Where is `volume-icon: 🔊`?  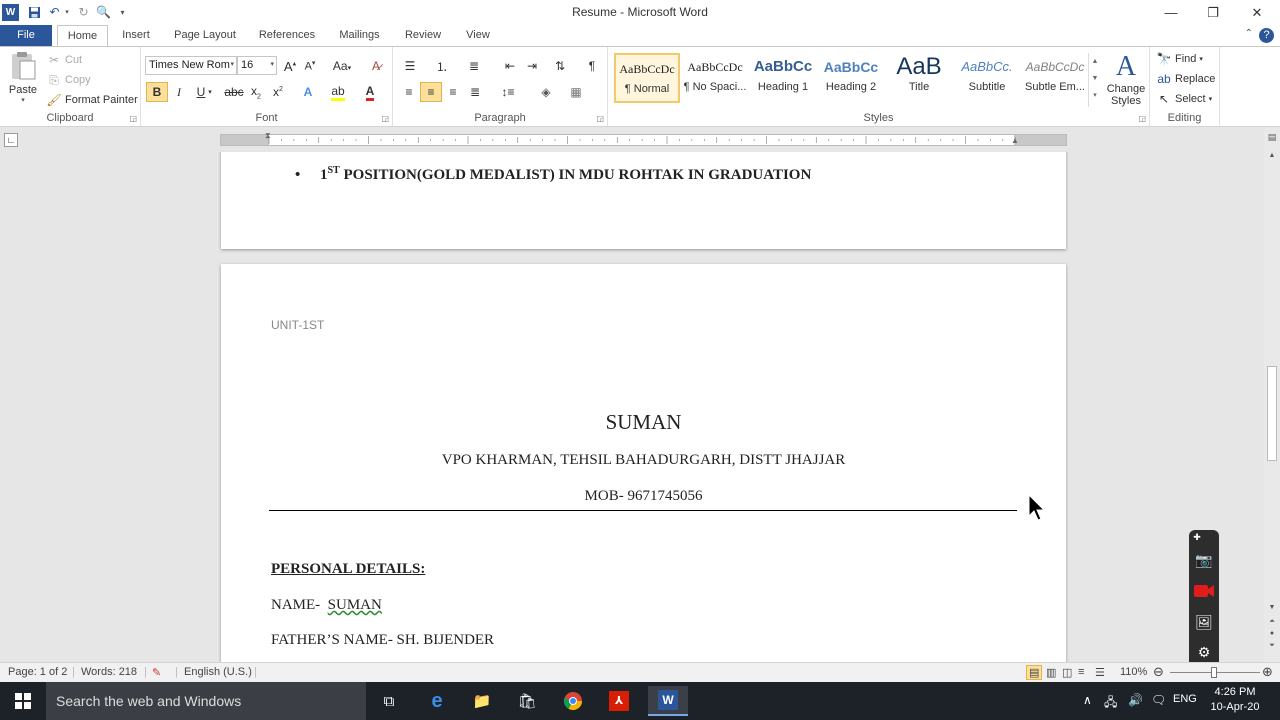 volume-icon: 🔊 is located at coordinates (1135, 700).